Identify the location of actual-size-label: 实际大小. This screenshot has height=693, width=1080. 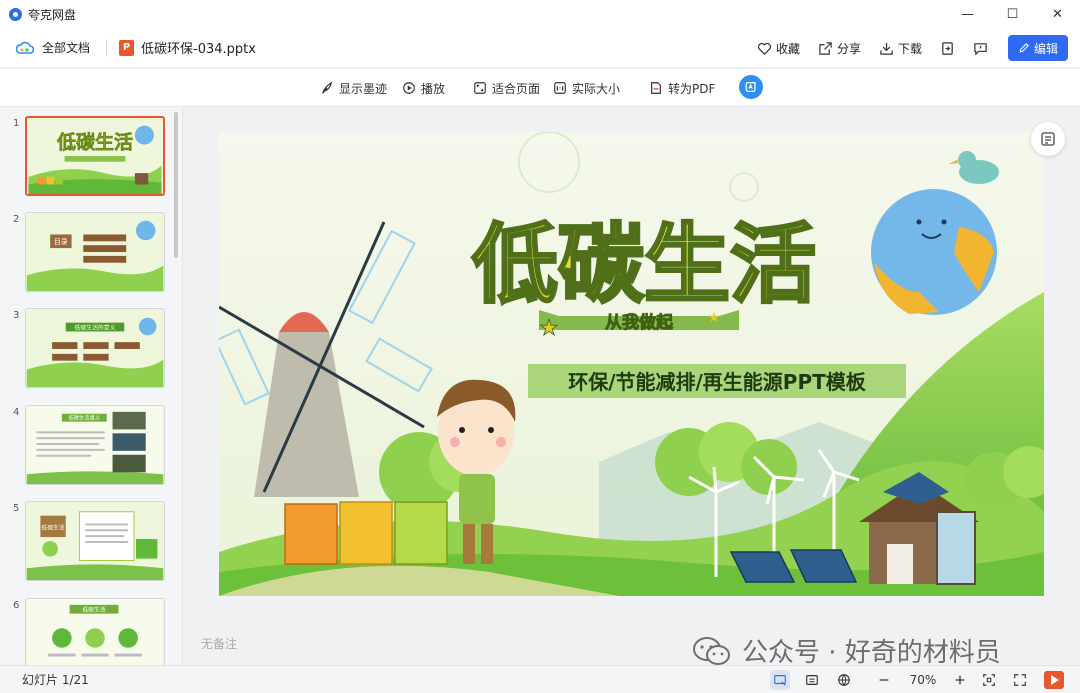
(596, 88).